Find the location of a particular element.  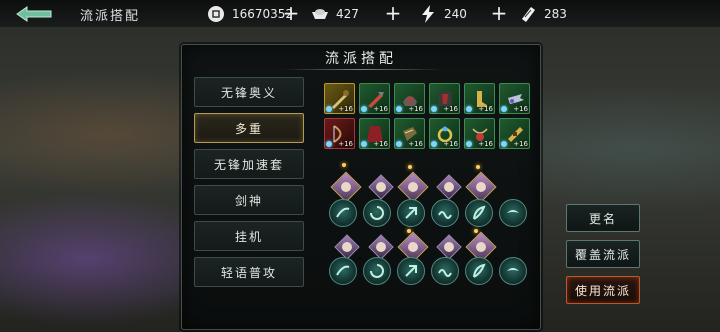

strike-icon is located at coordinates (411, 271).